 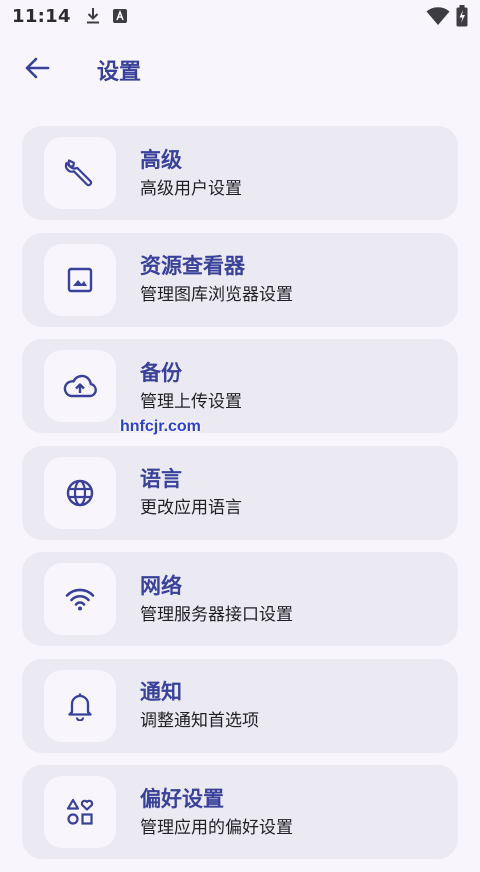 I want to click on settings-item-title: 语言, so click(x=161, y=479).